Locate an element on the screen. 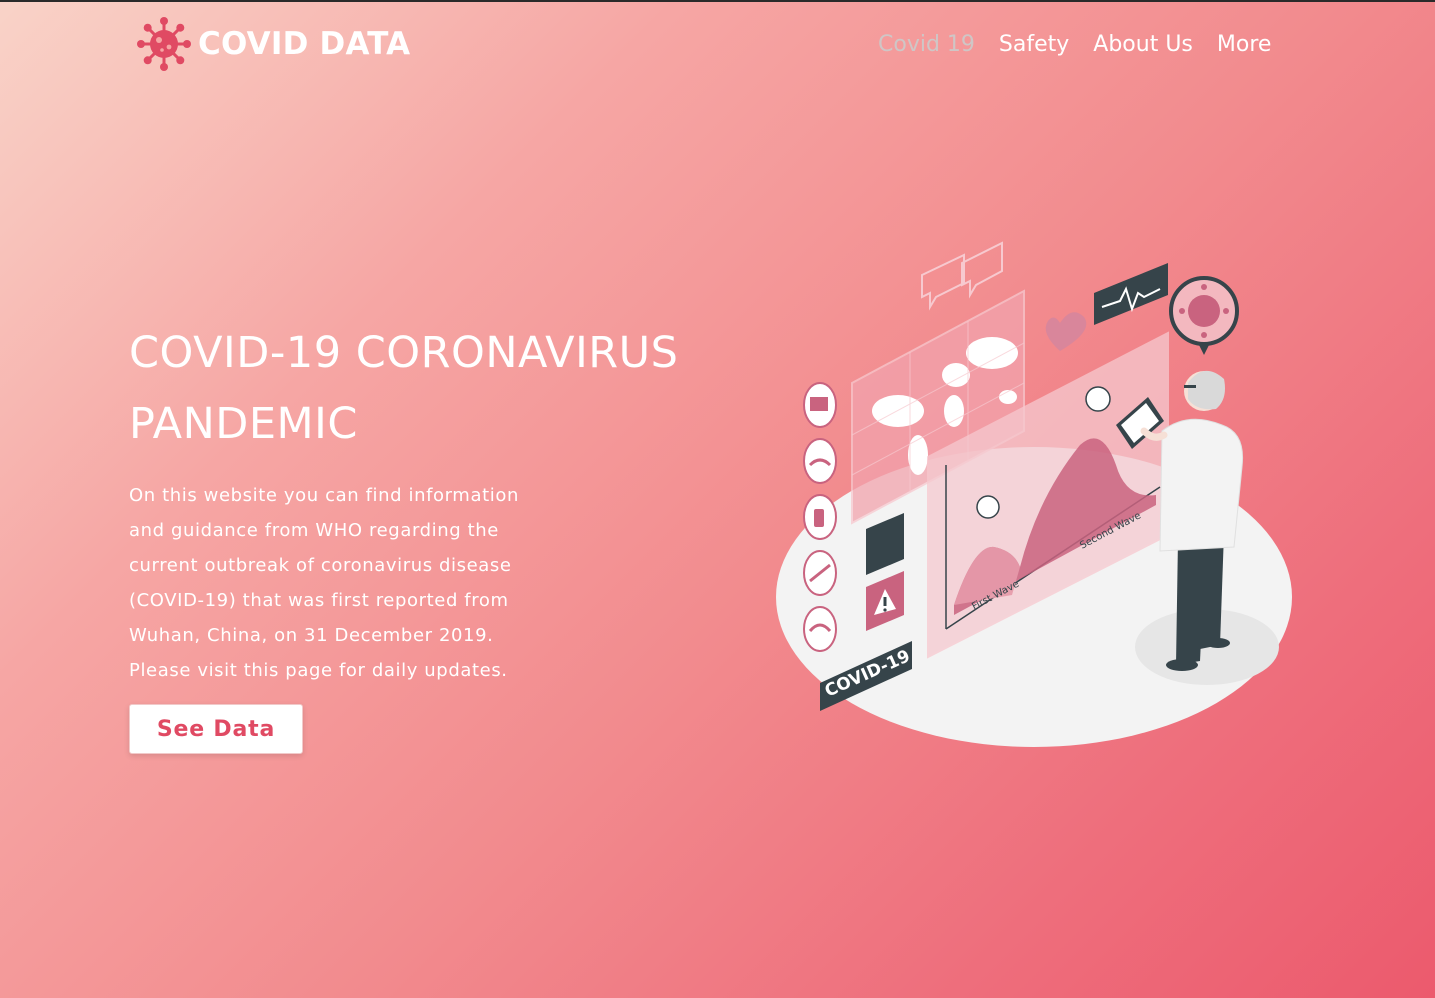 The height and width of the screenshot is (998, 1435). see-data-button: See Data is located at coordinates (216, 729).